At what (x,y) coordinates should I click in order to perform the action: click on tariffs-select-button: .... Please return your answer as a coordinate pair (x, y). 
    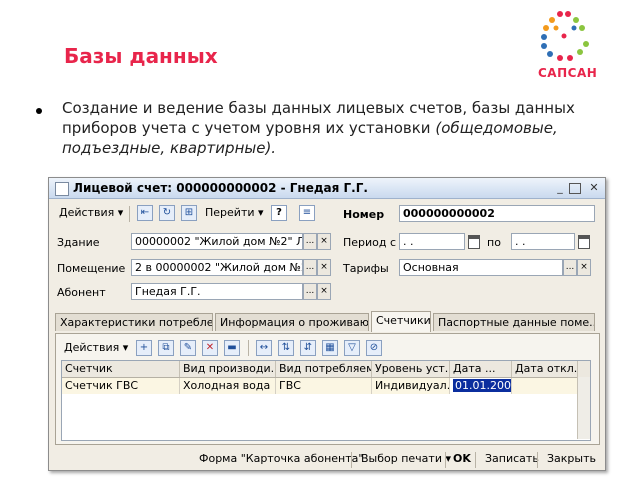
    Looking at the image, I should click on (570, 267).